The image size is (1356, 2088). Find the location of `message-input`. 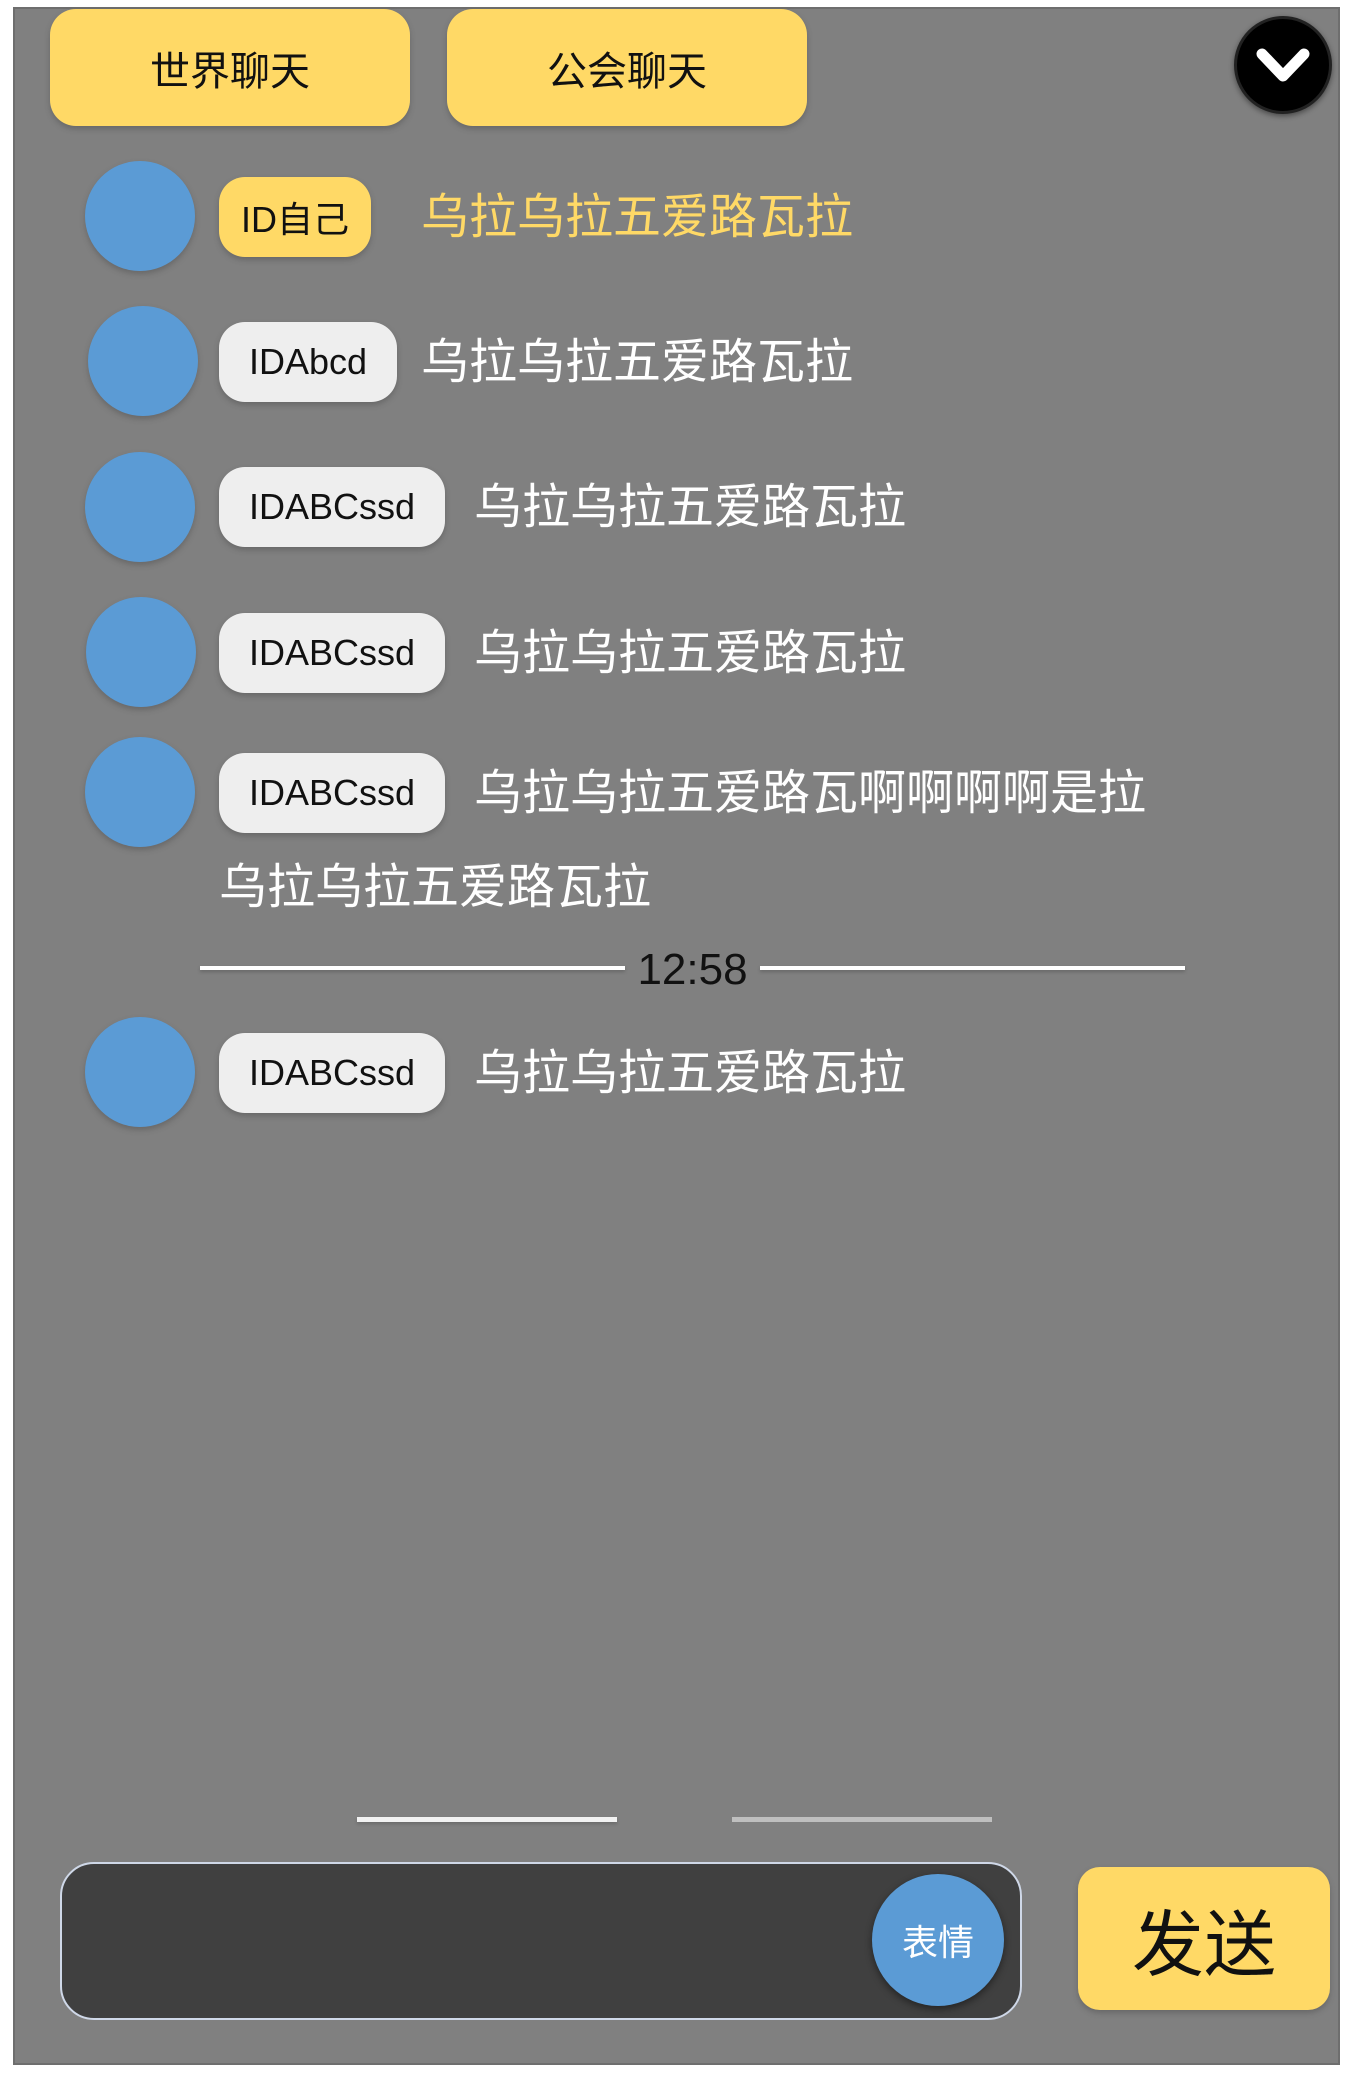

message-input is located at coordinates (489, 1943).